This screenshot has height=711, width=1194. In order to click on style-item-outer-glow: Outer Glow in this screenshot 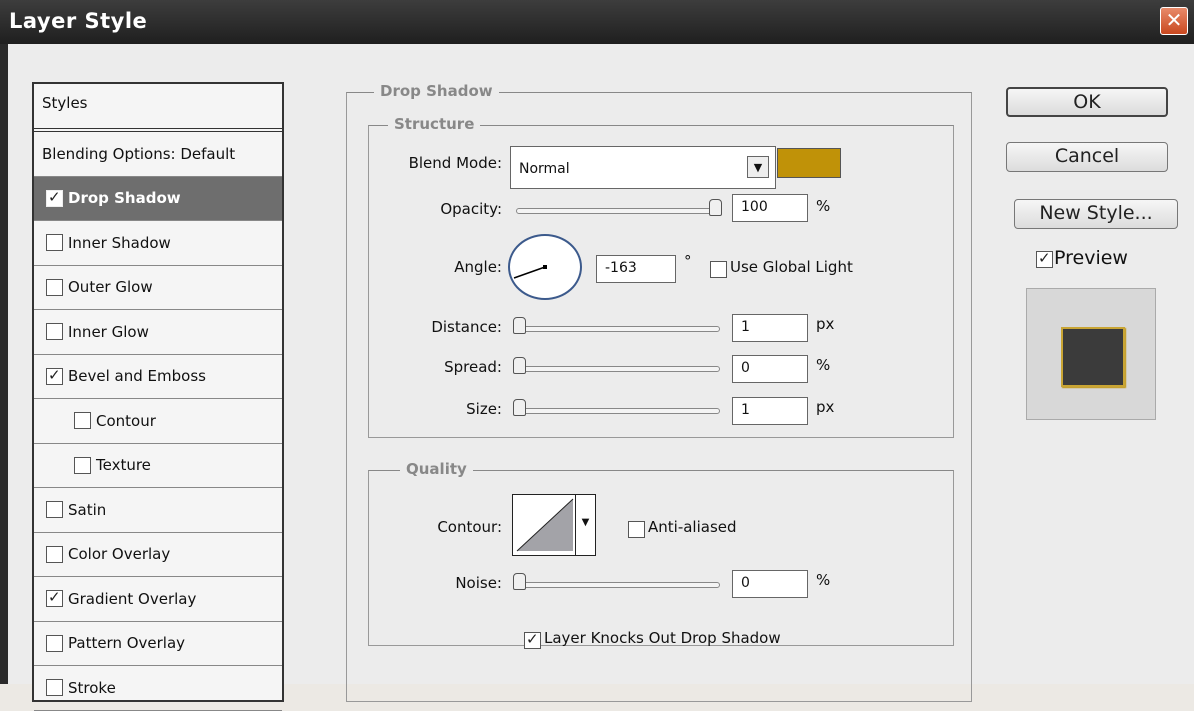, I will do `click(158, 288)`.